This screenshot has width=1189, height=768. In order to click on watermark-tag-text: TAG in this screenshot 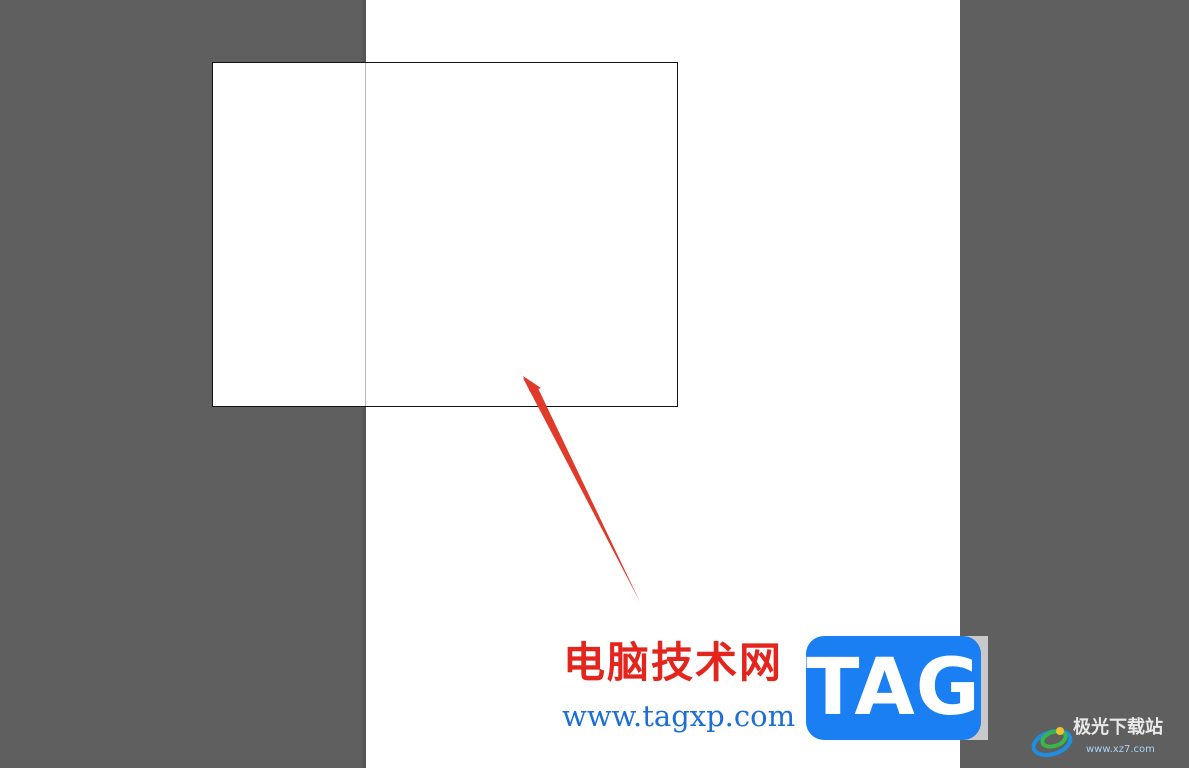, I will do `click(893, 688)`.